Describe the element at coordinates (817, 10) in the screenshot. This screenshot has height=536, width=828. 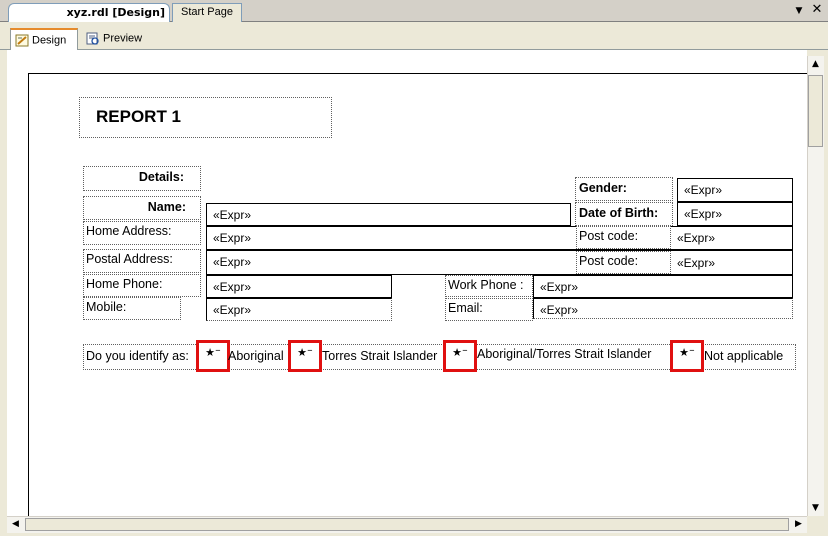
I see `close-icon: ✕` at that location.